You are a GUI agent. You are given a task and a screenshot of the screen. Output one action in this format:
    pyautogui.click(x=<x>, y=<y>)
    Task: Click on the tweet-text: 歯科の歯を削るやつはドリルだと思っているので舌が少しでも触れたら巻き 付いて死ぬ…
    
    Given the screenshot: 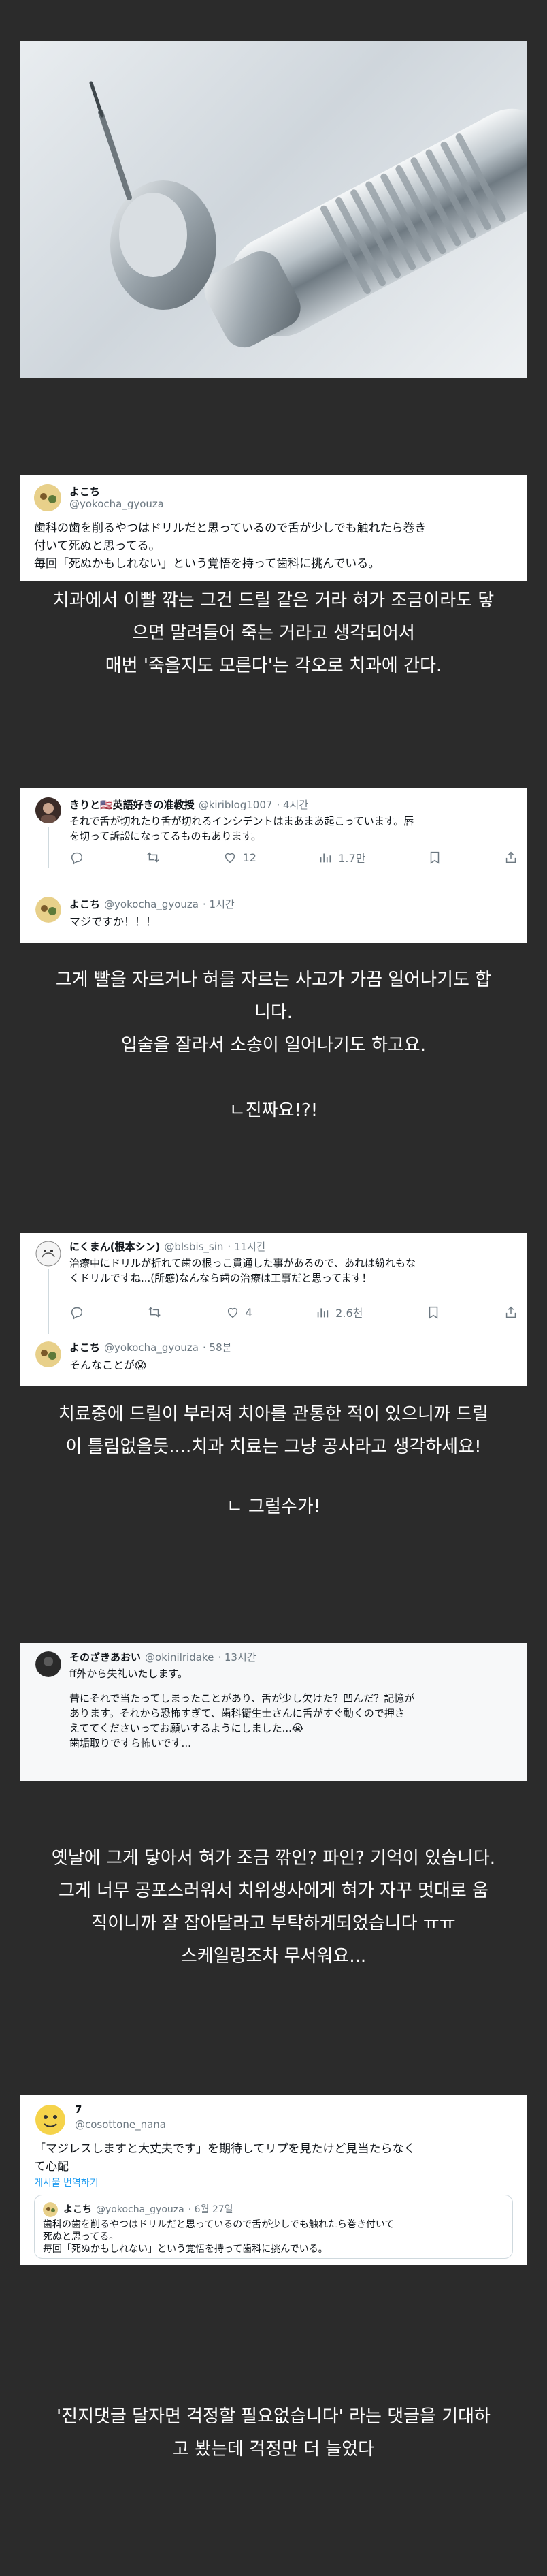 What is the action you would take?
    pyautogui.click(x=275, y=546)
    